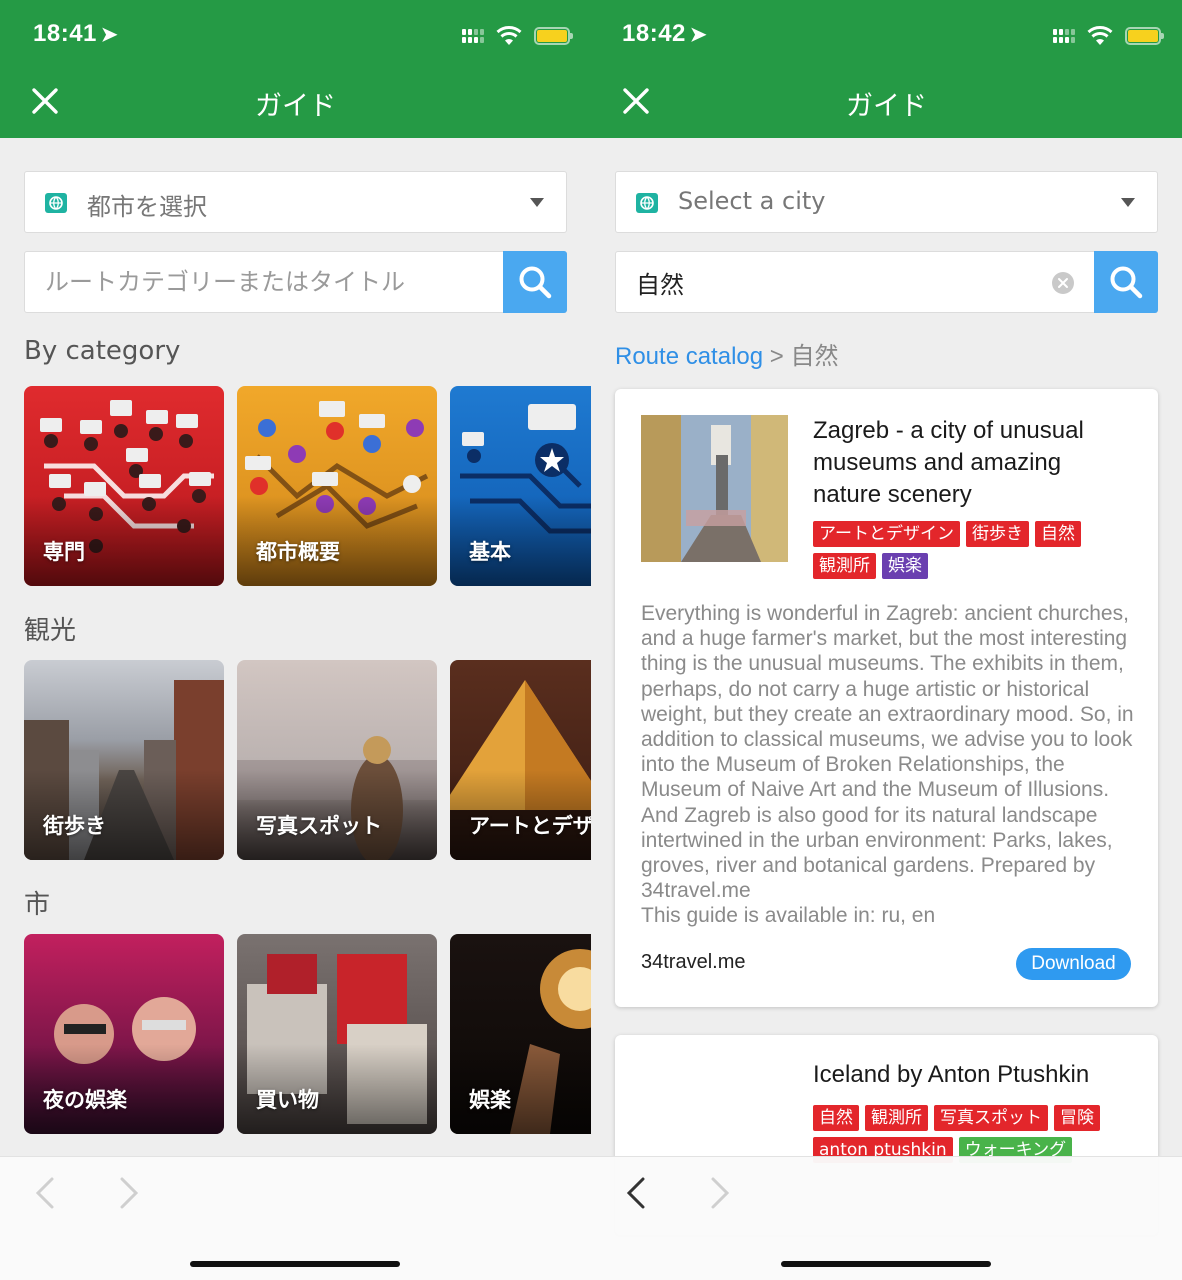  I want to click on category-card-city-overview: 都市概要, so click(337, 486).